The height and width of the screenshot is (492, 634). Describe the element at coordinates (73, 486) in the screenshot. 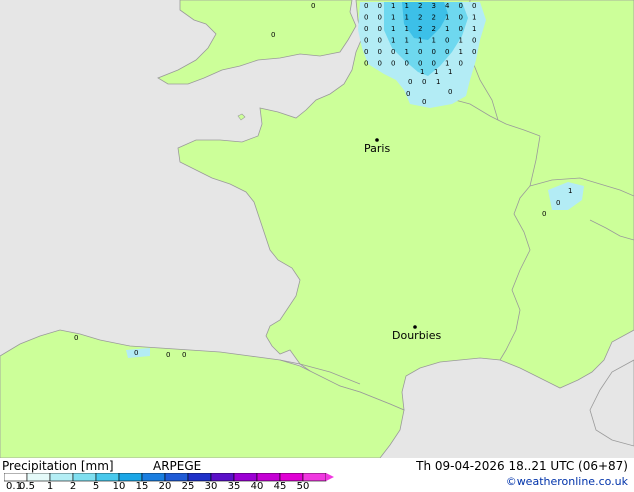

I see `scale-tick-label: 2` at that location.